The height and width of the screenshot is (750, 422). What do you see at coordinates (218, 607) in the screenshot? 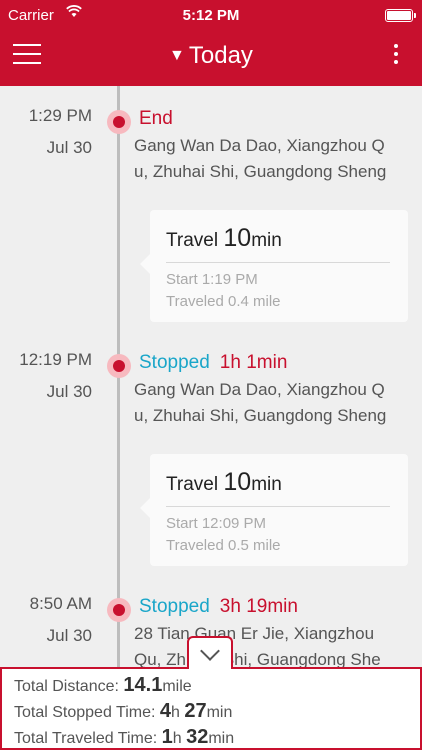
I see `stop-event: Stopped 3h 19min` at bounding box center [218, 607].